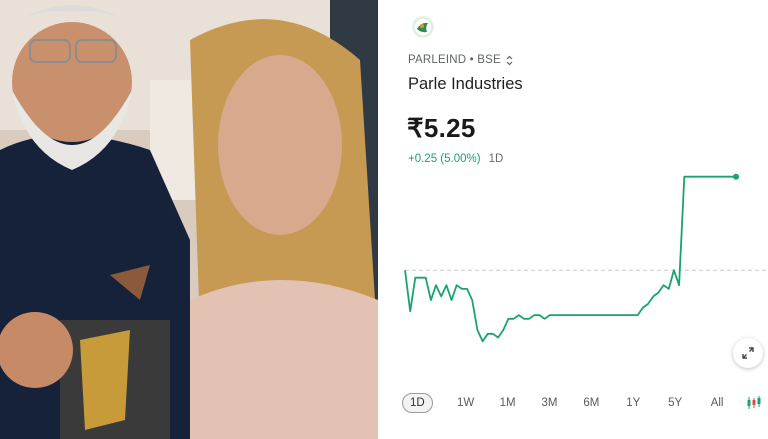  Describe the element at coordinates (417, 403) in the screenshot. I see `range-1d: 1D` at that location.